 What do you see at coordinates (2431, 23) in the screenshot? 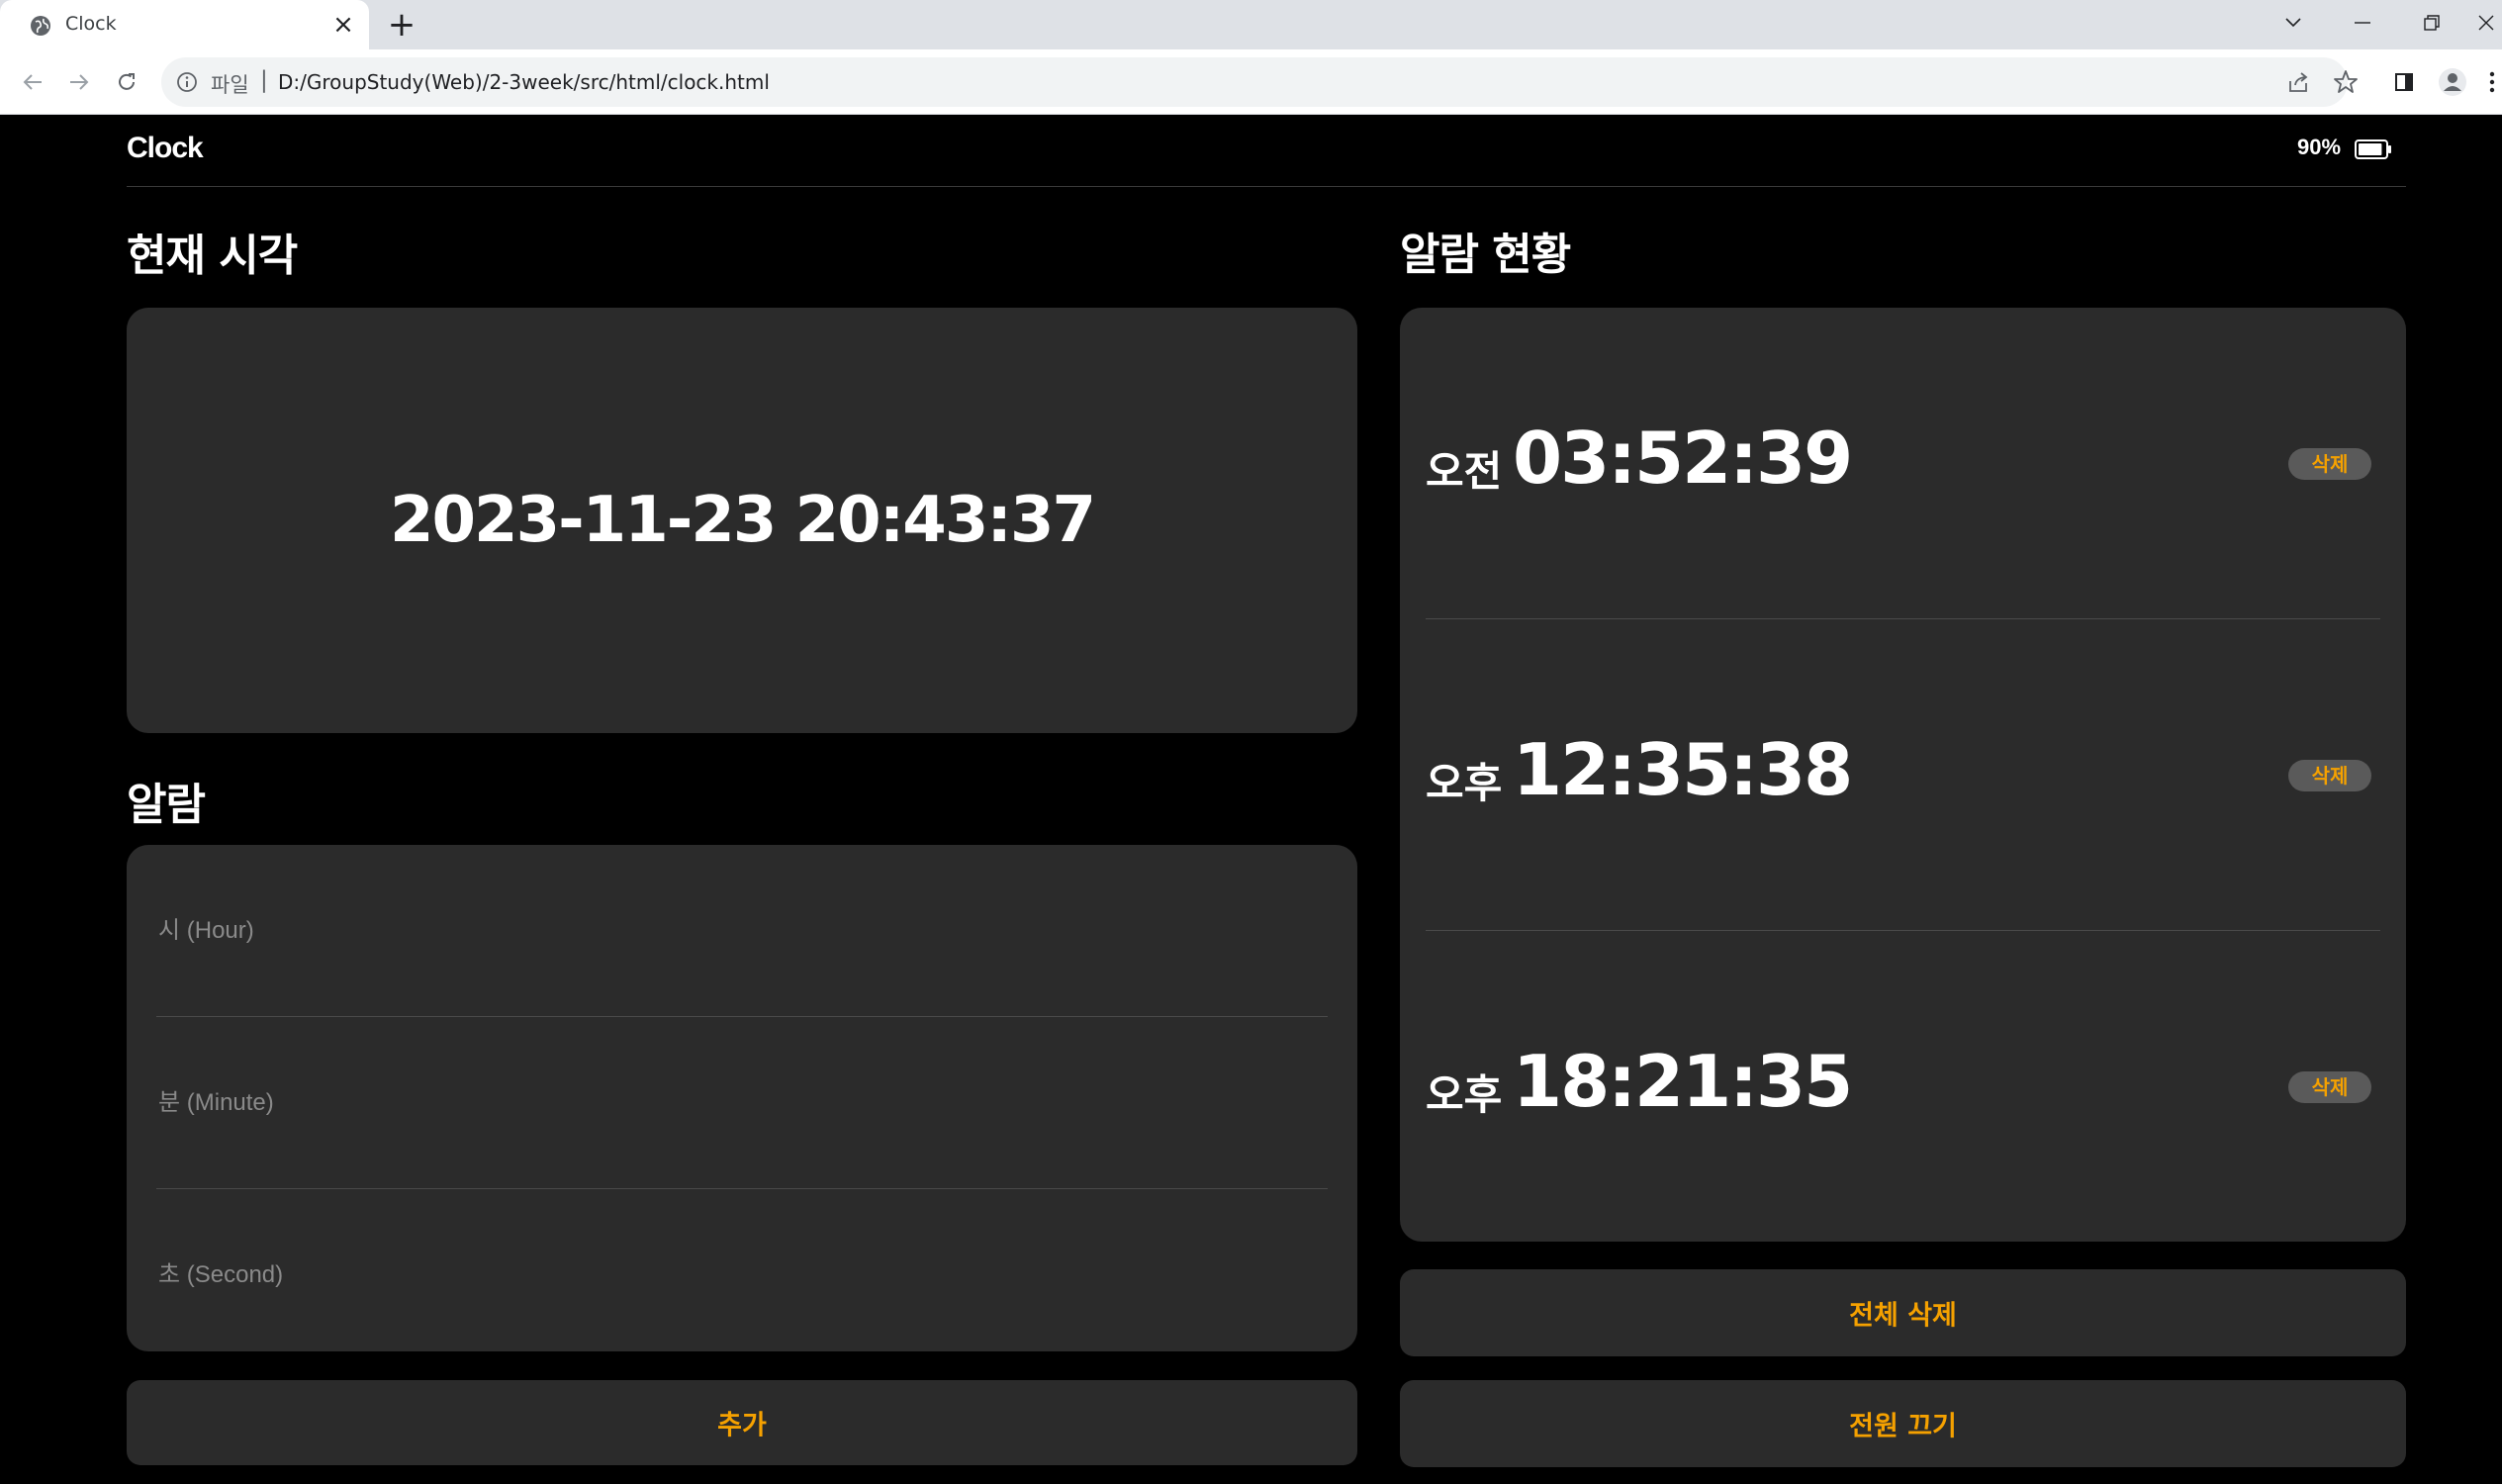
I see `restore-icon` at bounding box center [2431, 23].